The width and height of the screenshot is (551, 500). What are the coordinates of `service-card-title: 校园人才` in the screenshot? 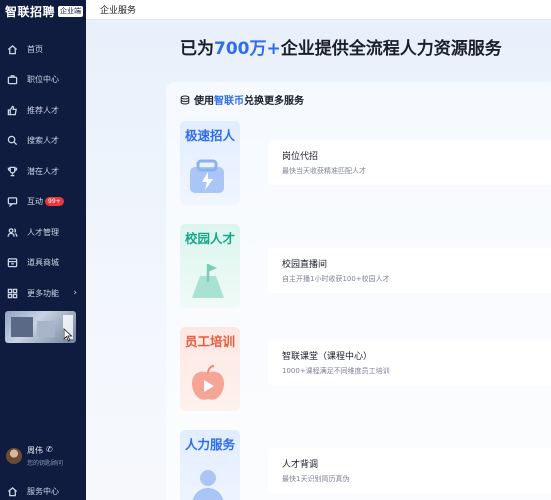 It's located at (209, 238).